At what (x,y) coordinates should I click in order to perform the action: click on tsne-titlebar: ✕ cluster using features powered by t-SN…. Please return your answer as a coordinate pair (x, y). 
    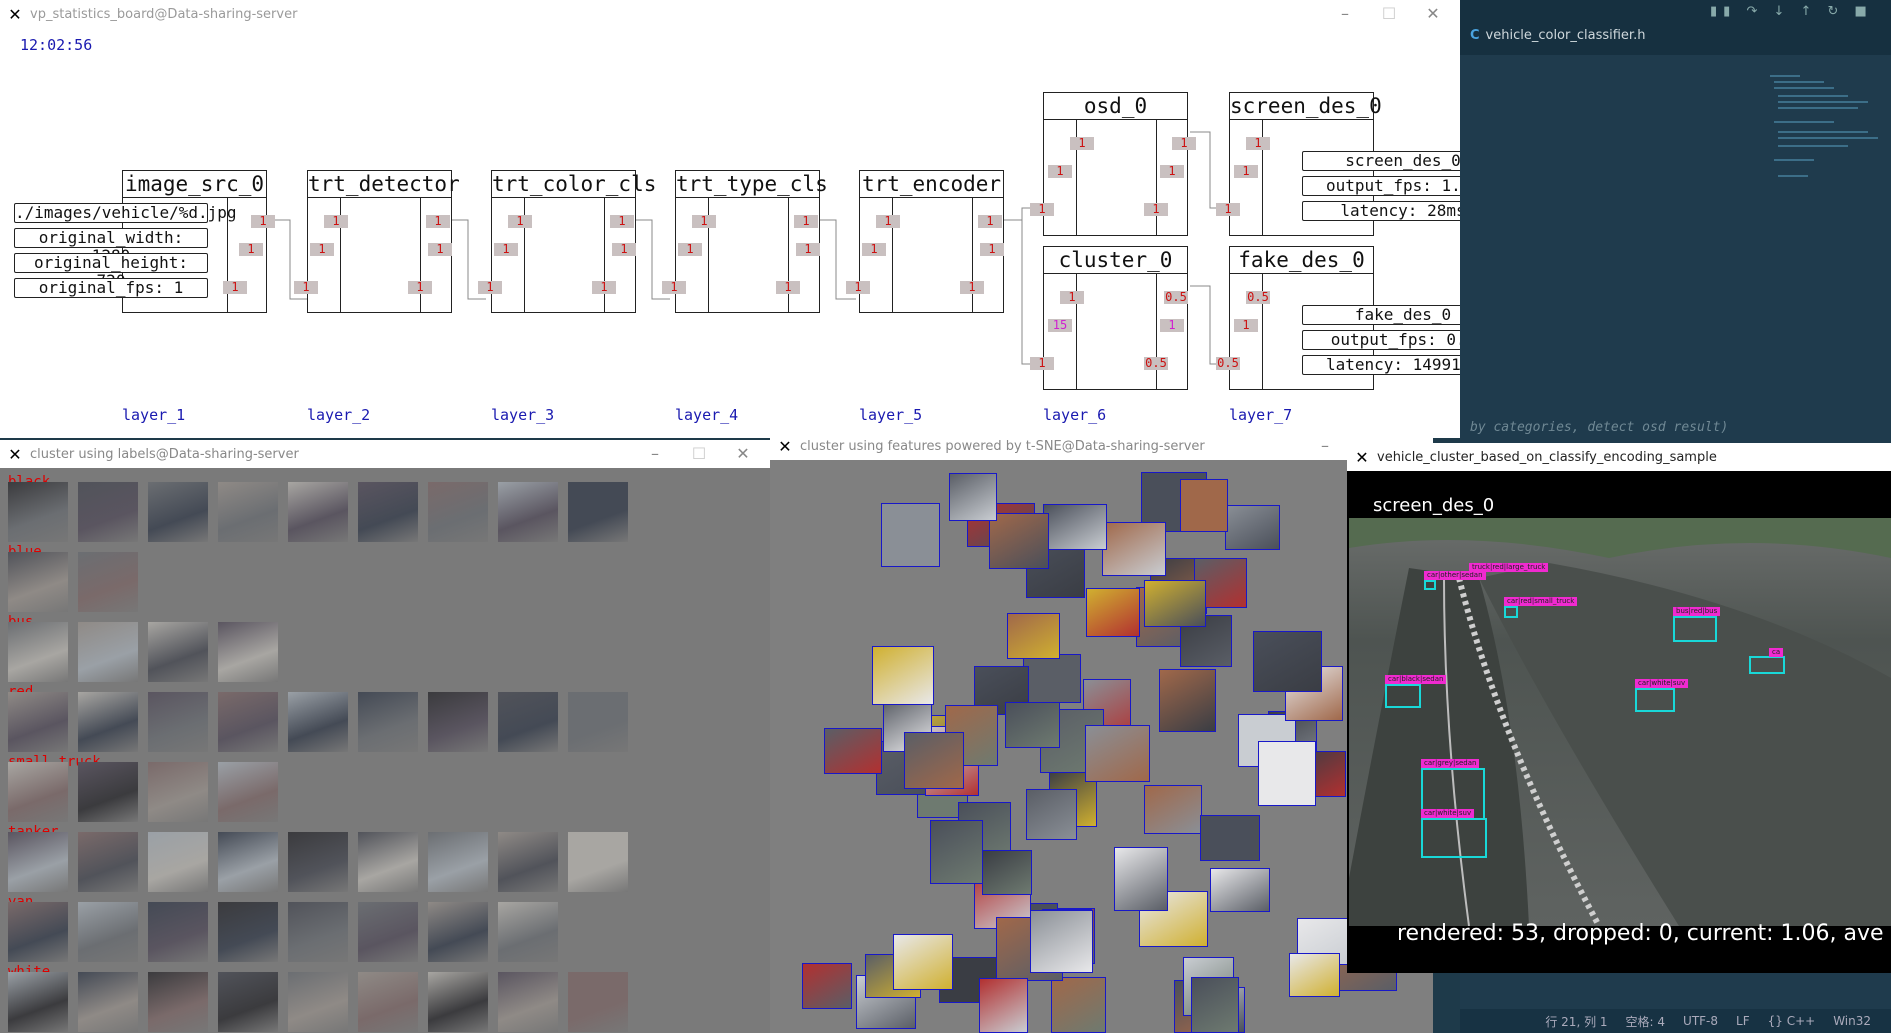
    Looking at the image, I should click on (1101, 446).